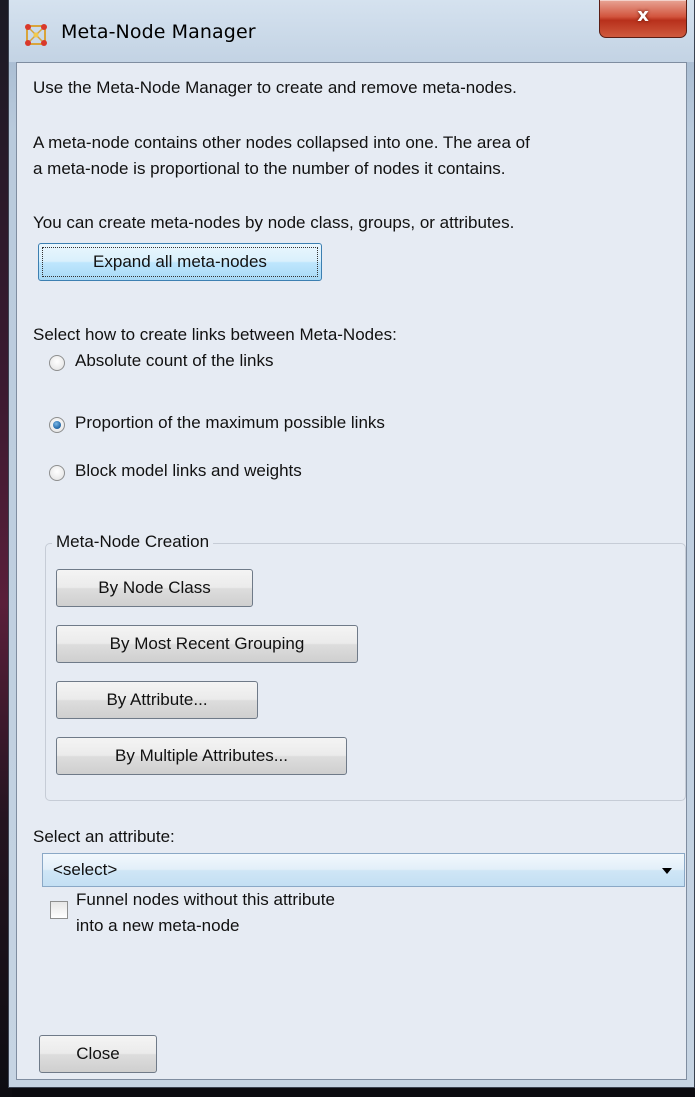  Describe the element at coordinates (104, 836) in the screenshot. I see `attribute-label: Select an attribute:` at that location.